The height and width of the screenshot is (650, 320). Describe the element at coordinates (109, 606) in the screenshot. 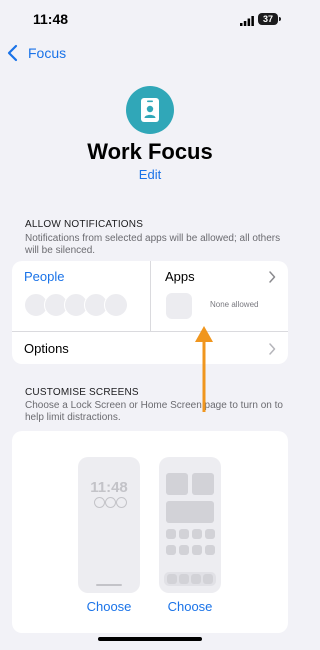

I see `choose-lock-screen-button: Choose` at that location.